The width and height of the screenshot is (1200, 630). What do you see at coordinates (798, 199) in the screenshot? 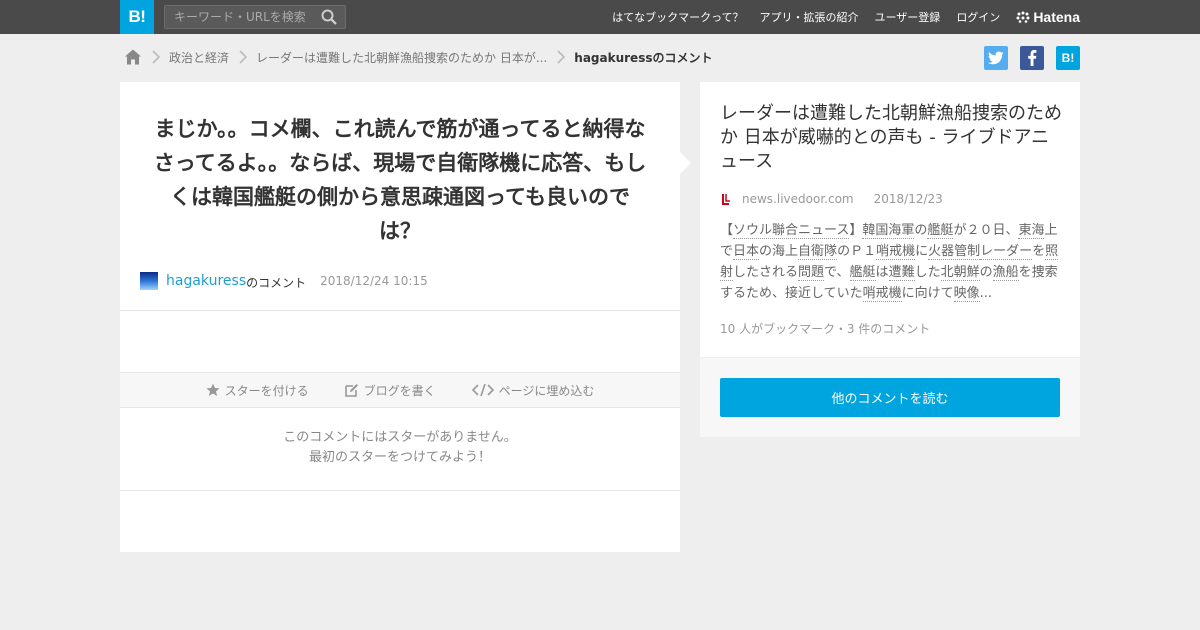
I see `entry-domain: news.livedoor.com` at bounding box center [798, 199].